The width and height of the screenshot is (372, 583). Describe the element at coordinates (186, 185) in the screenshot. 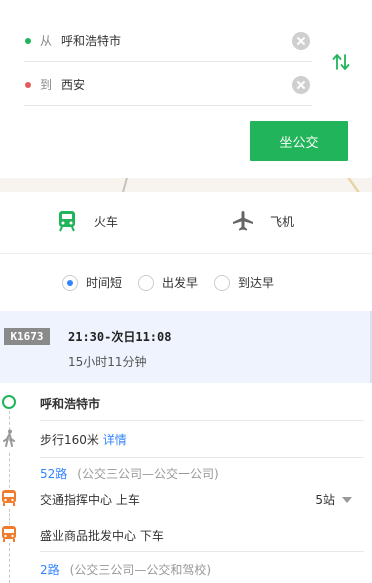

I see `map-preview` at that location.